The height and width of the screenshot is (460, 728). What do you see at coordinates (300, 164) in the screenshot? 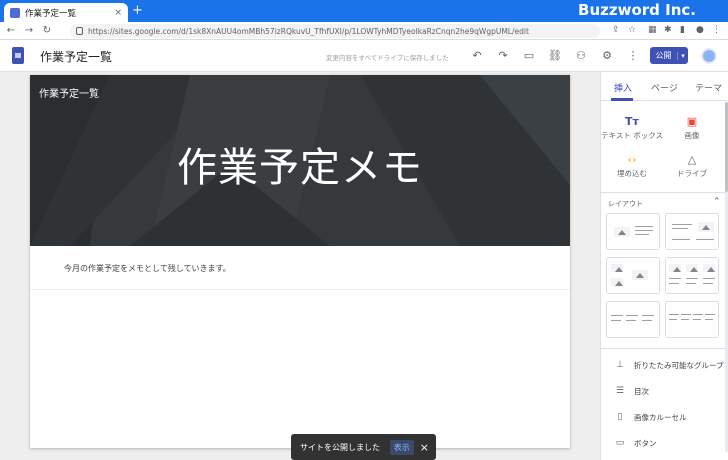
I see `hero-title: 作業予定メモ` at bounding box center [300, 164].